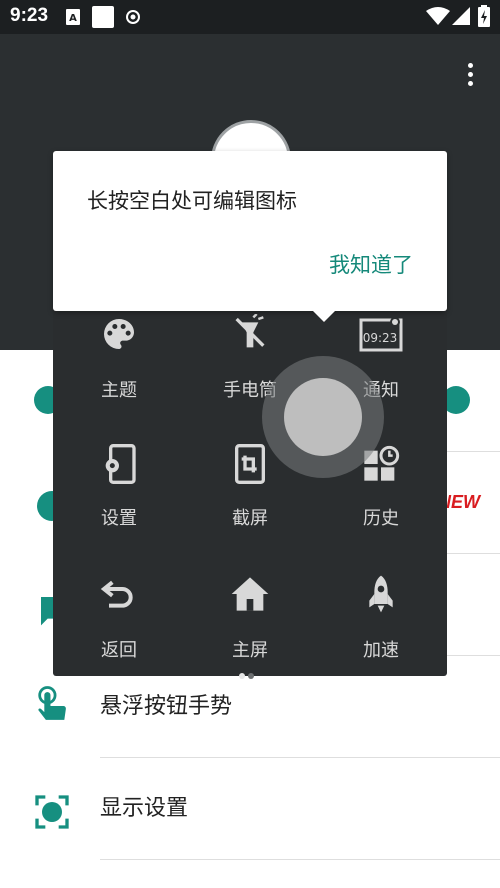 The width and height of the screenshot is (500, 888). What do you see at coordinates (250, 809) in the screenshot?
I see `list-item: 显示设置` at bounding box center [250, 809].